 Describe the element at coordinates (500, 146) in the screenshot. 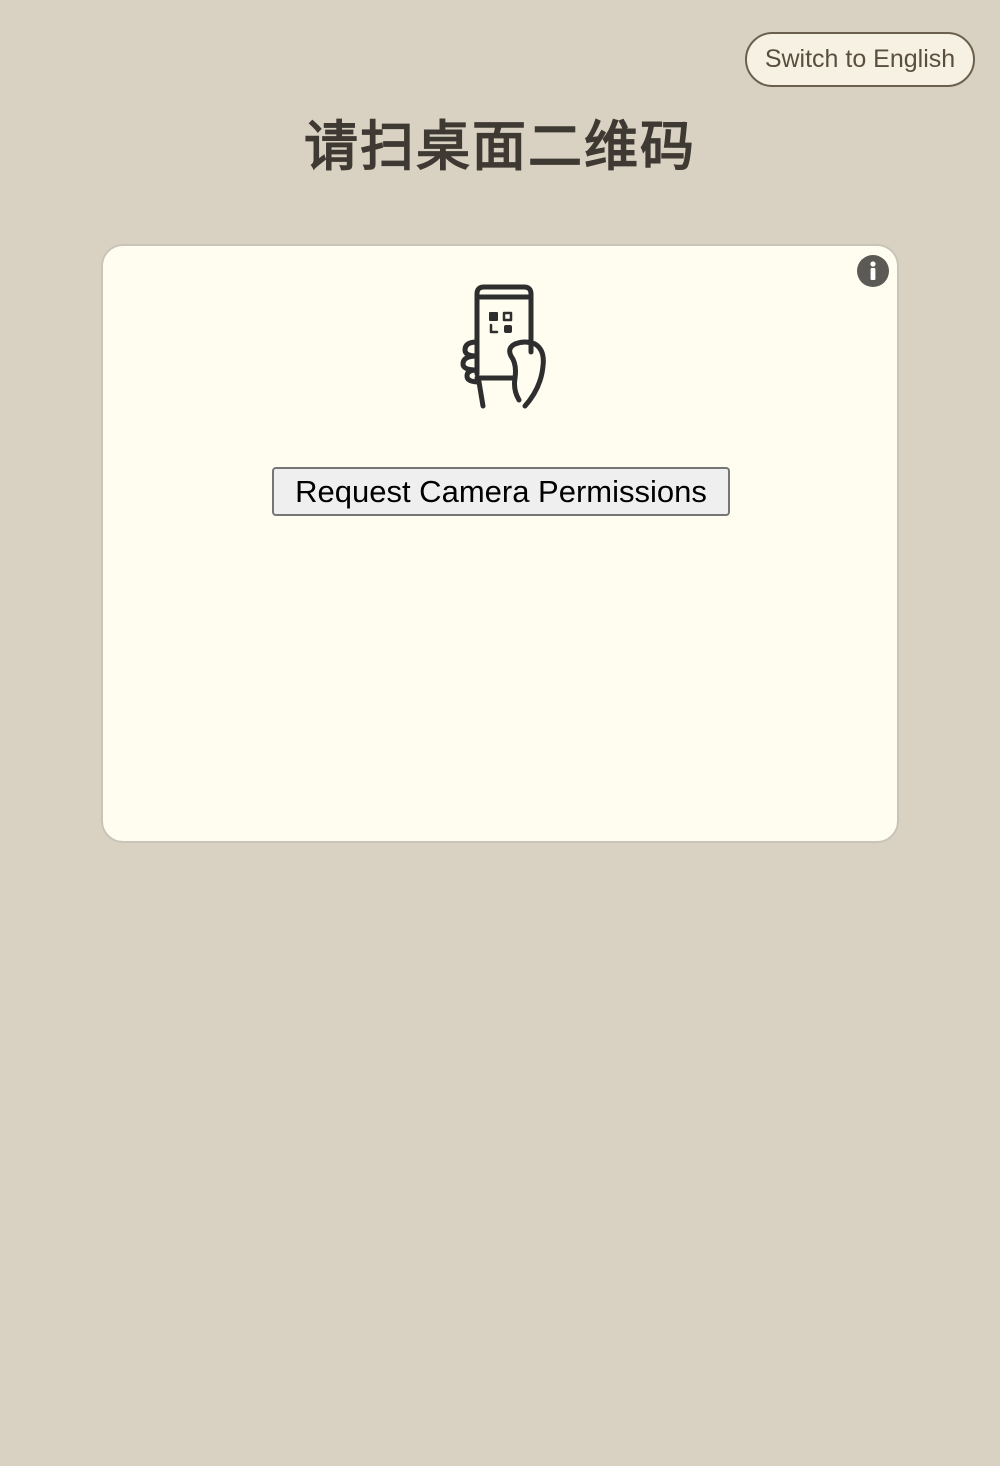

I see `page-title: 请扫桌面二维码` at that location.